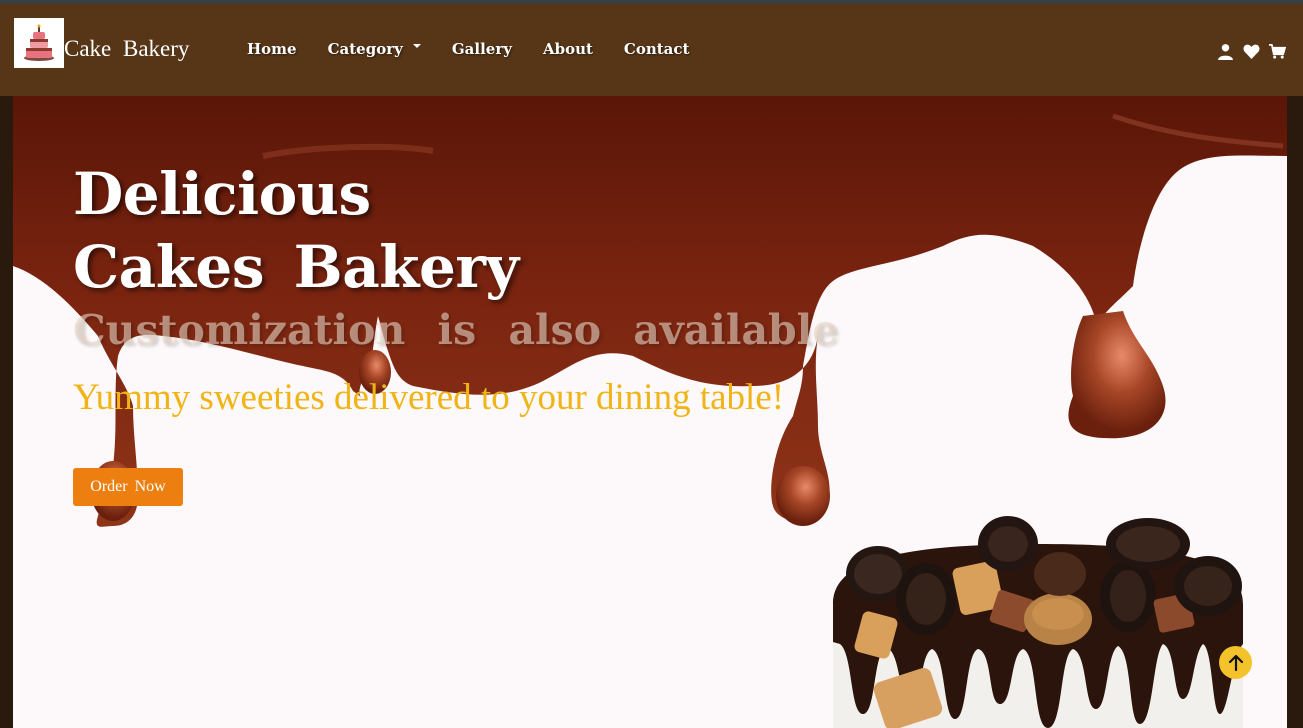 The image size is (1303, 728). I want to click on scroll-to-top-button, so click(1235, 662).